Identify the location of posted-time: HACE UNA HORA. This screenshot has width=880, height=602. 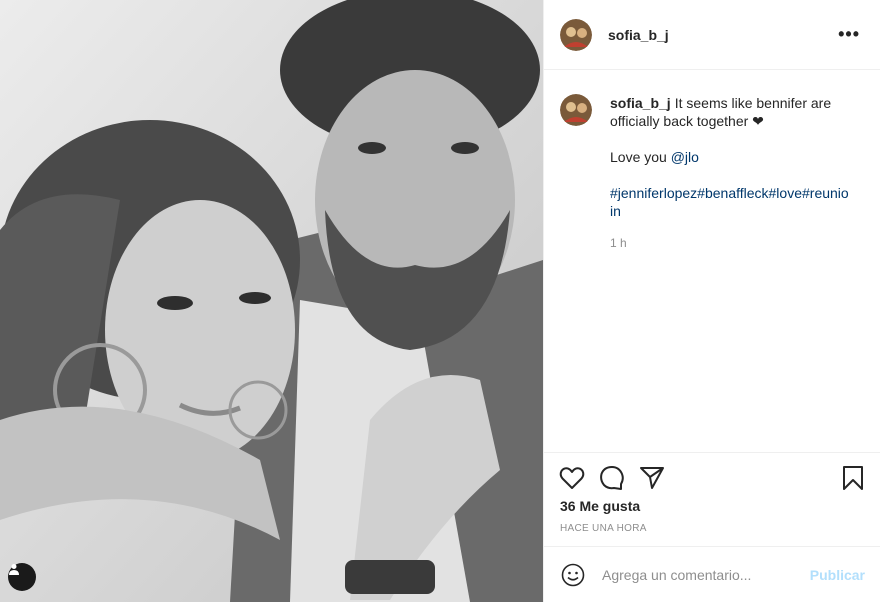
(603, 528).